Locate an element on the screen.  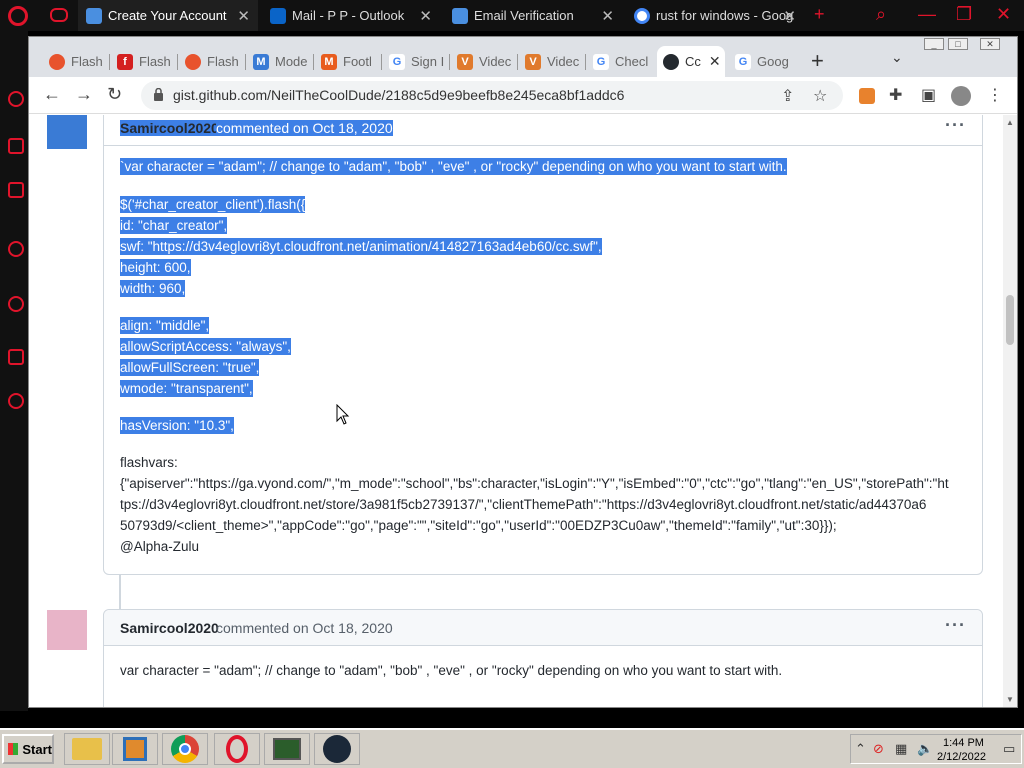
opera-tab-outlook: Mail - P P - Outlook ✕ is located at coordinates (351, 15).